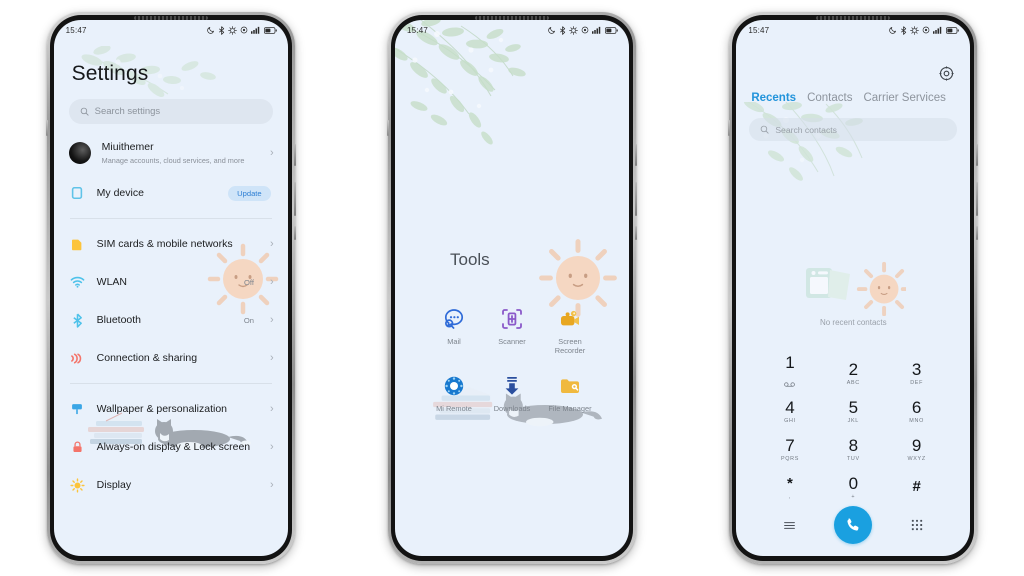 Image resolution: width=1024 pixels, height=576 pixels. What do you see at coordinates (512, 392) in the screenshot?
I see `app-downloads: Downloads` at bounding box center [512, 392].